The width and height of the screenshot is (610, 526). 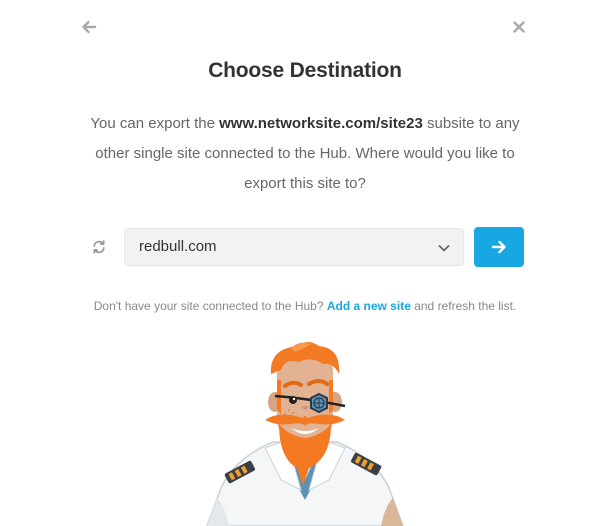 I want to click on chevron-down-icon, so click(x=444, y=248).